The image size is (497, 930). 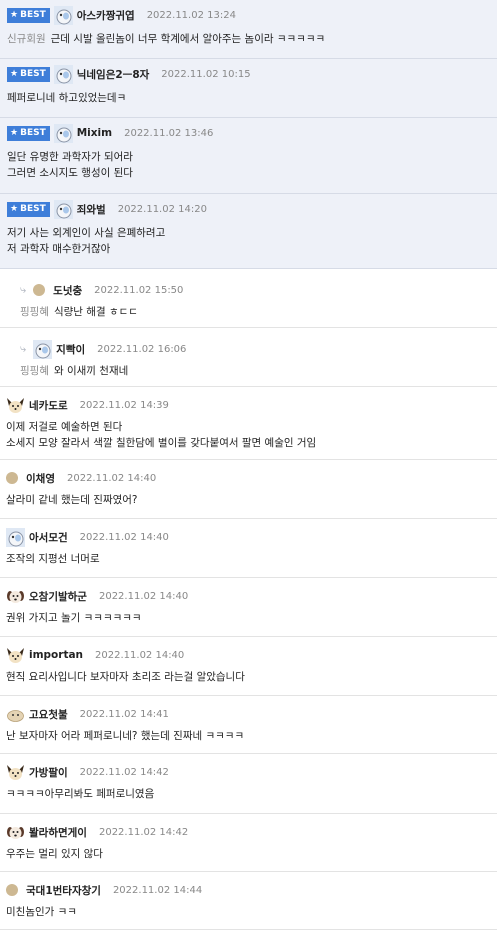 I want to click on reply-mention: 신규회원, so click(x=26, y=39).